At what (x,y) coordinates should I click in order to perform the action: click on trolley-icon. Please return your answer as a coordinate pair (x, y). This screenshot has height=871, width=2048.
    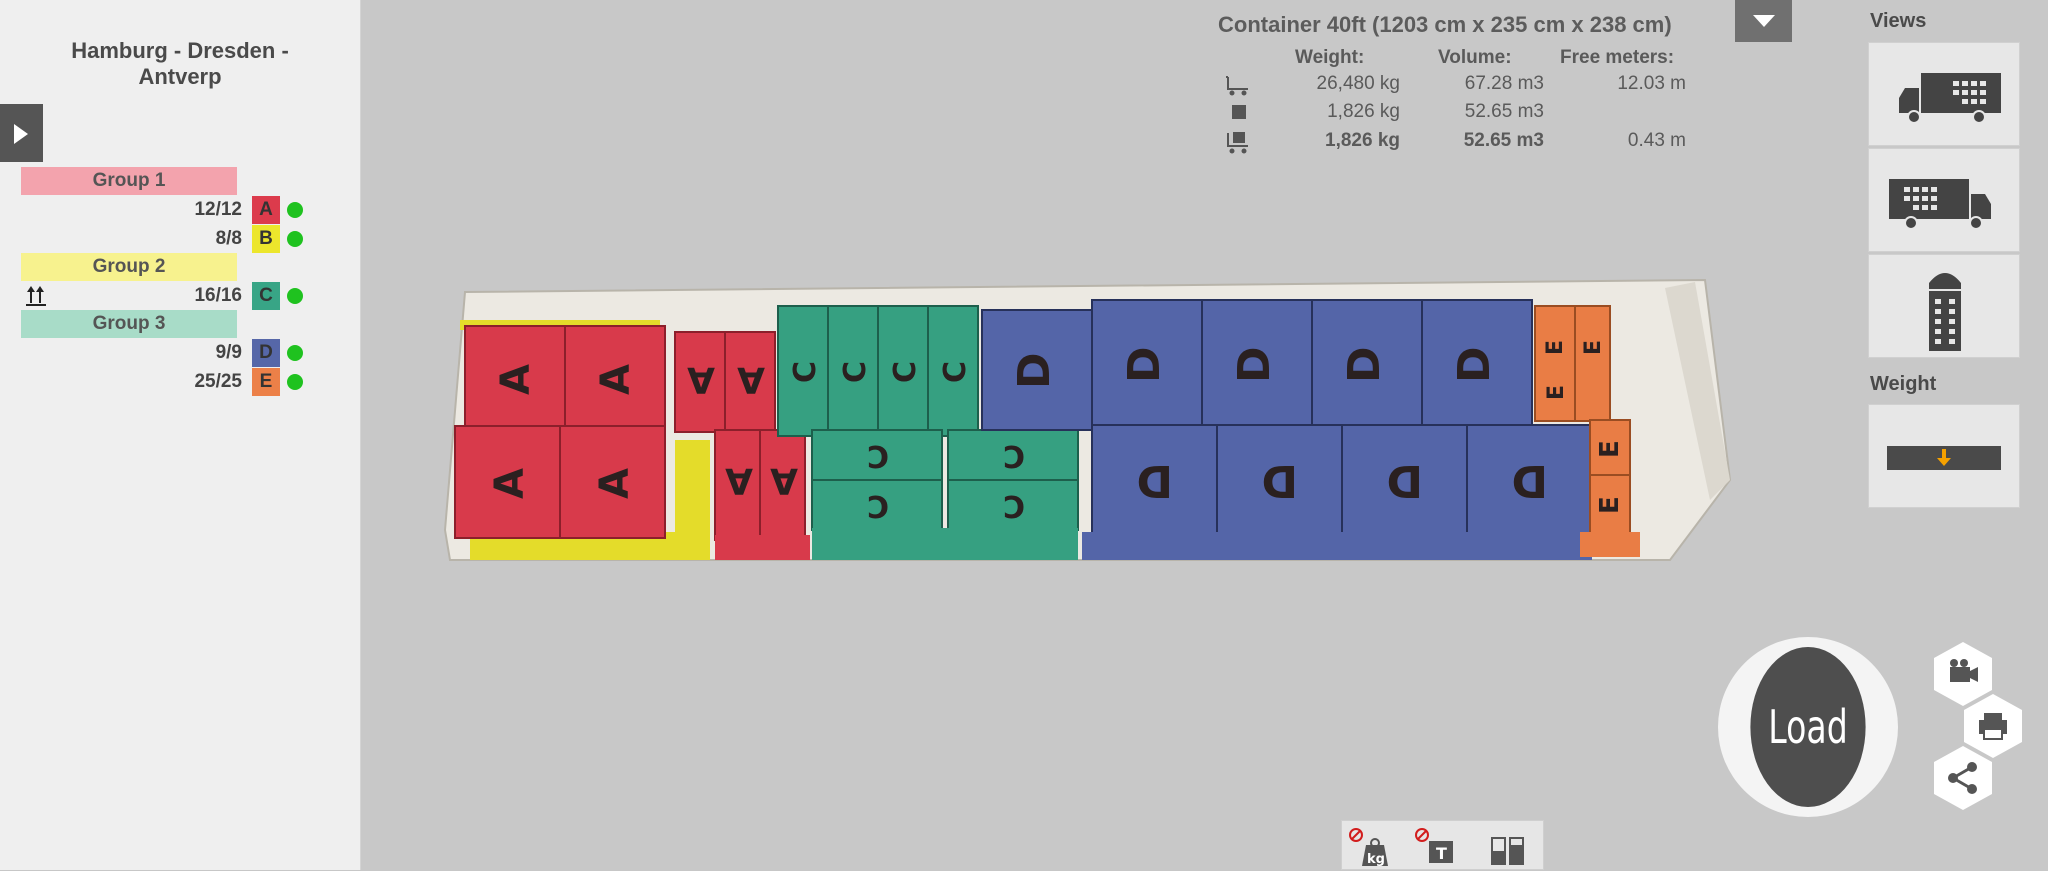
    Looking at the image, I should click on (1237, 86).